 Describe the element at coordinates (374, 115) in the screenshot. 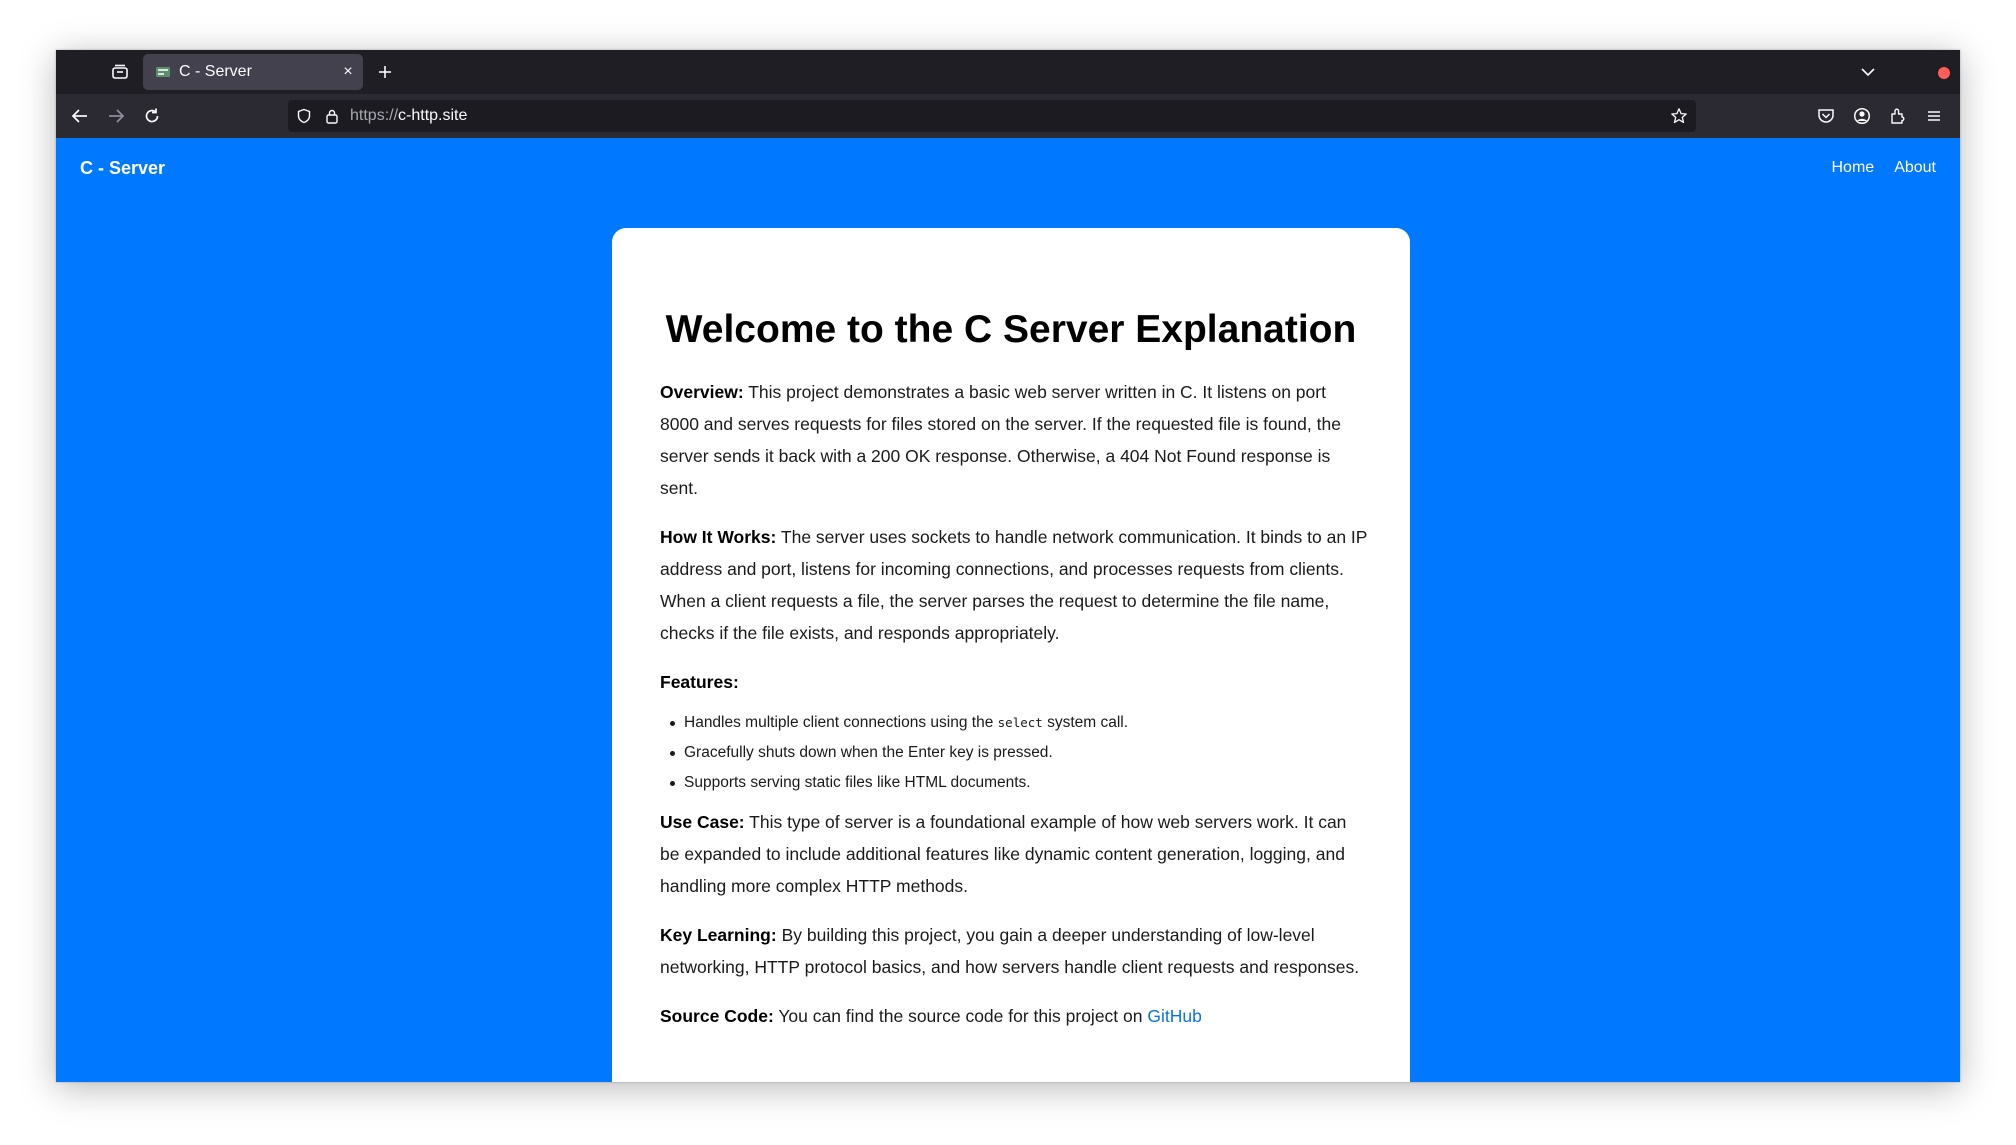

I see `url-scheme: https://` at that location.